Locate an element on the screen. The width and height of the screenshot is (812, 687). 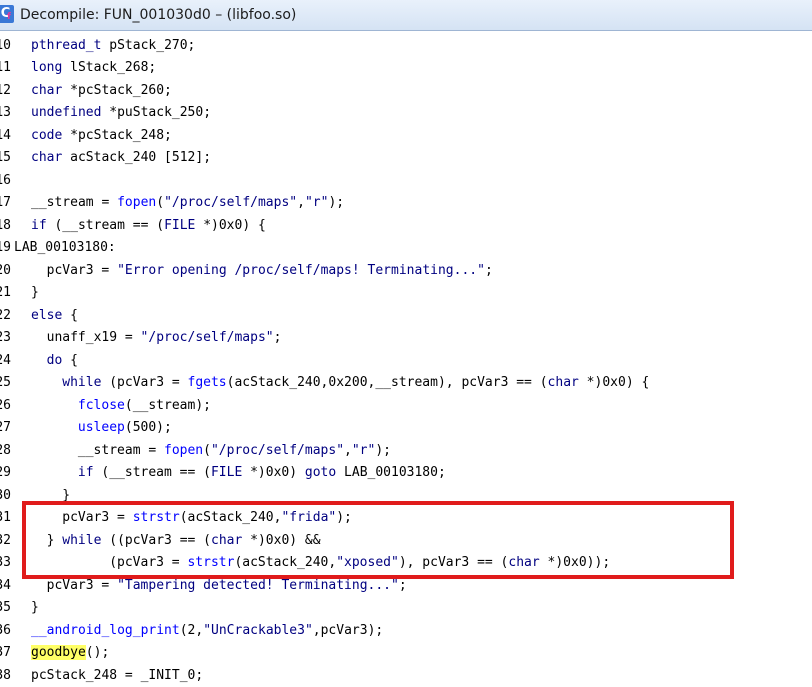
code-line: 19LAB_00103180: is located at coordinates (406, 248).